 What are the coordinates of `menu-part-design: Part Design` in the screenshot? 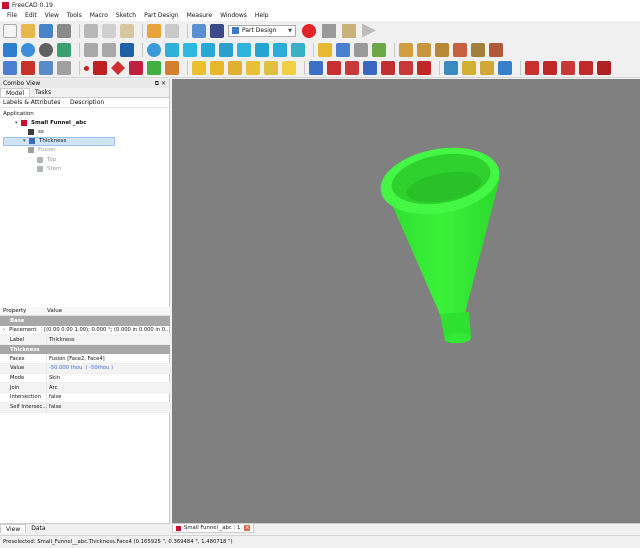 It's located at (161, 15).